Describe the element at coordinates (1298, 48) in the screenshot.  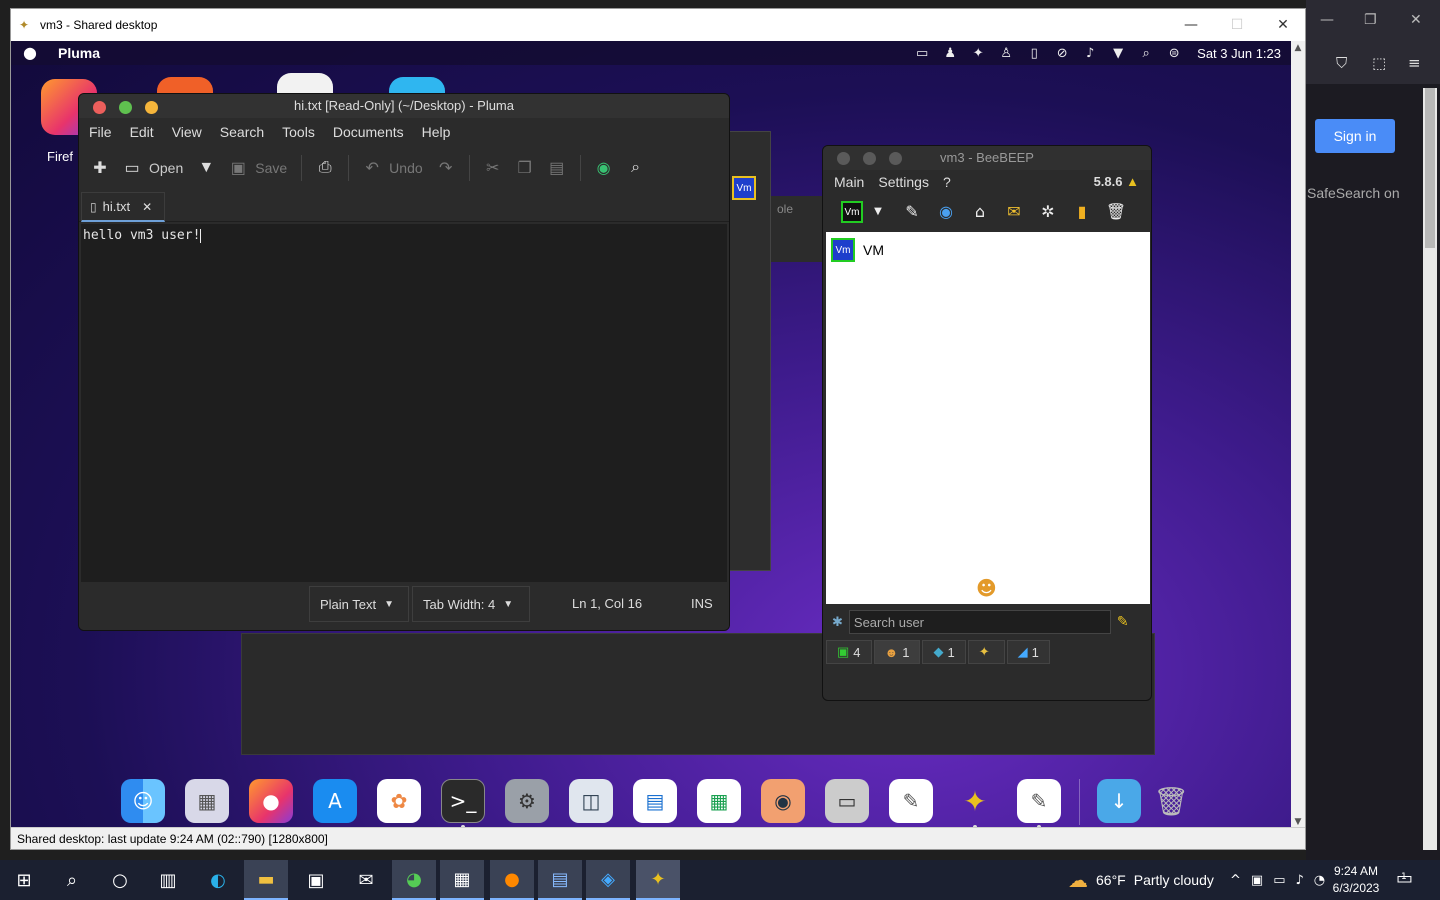
I see `scroll-up-icon: ▲` at that location.